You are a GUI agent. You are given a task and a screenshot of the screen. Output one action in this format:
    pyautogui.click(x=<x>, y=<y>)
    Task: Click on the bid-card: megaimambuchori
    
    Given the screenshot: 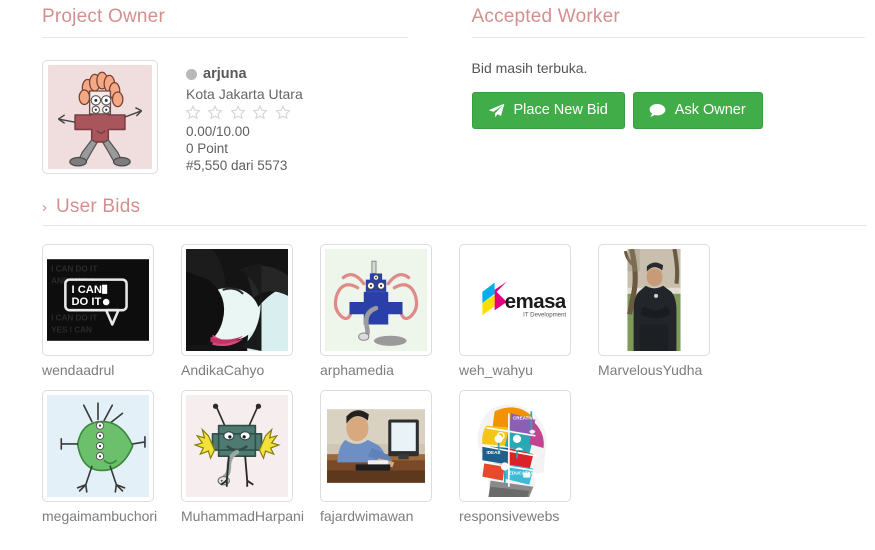 What is the action you would take?
    pyautogui.click(x=111, y=457)
    